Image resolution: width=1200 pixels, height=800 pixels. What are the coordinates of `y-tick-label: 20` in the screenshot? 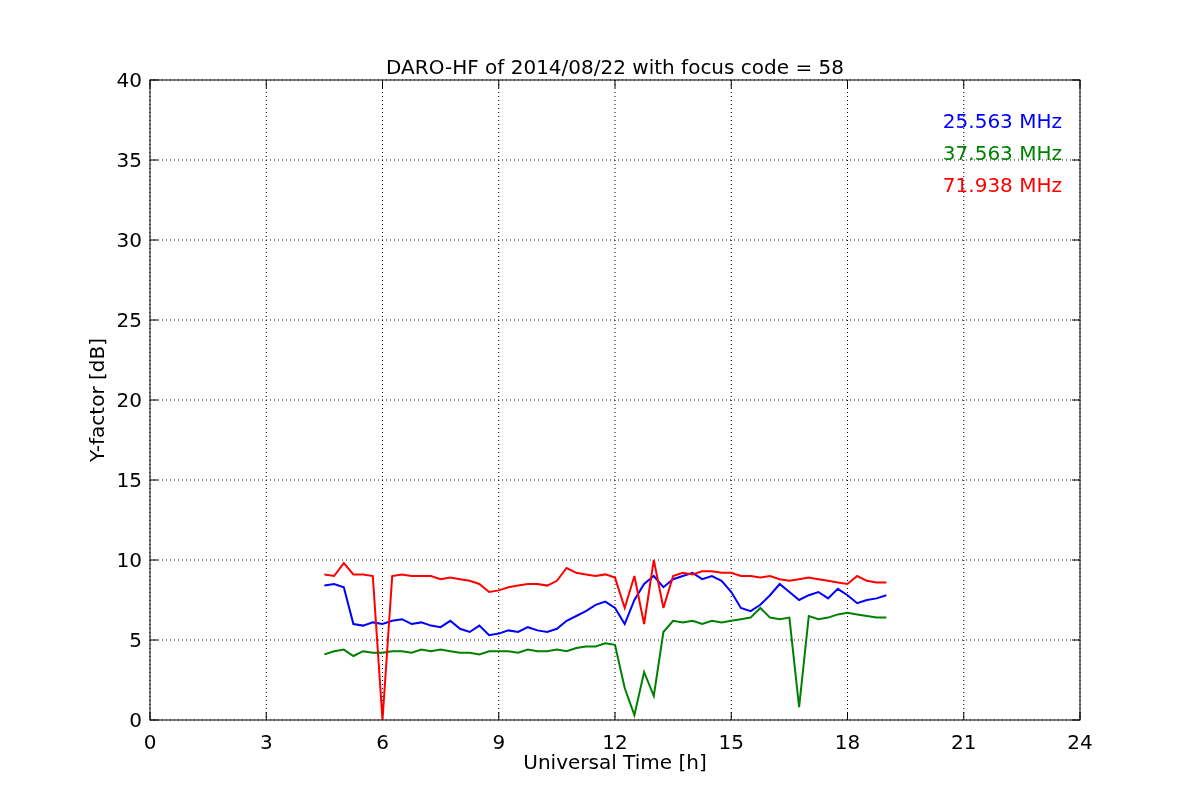 It's located at (129, 400).